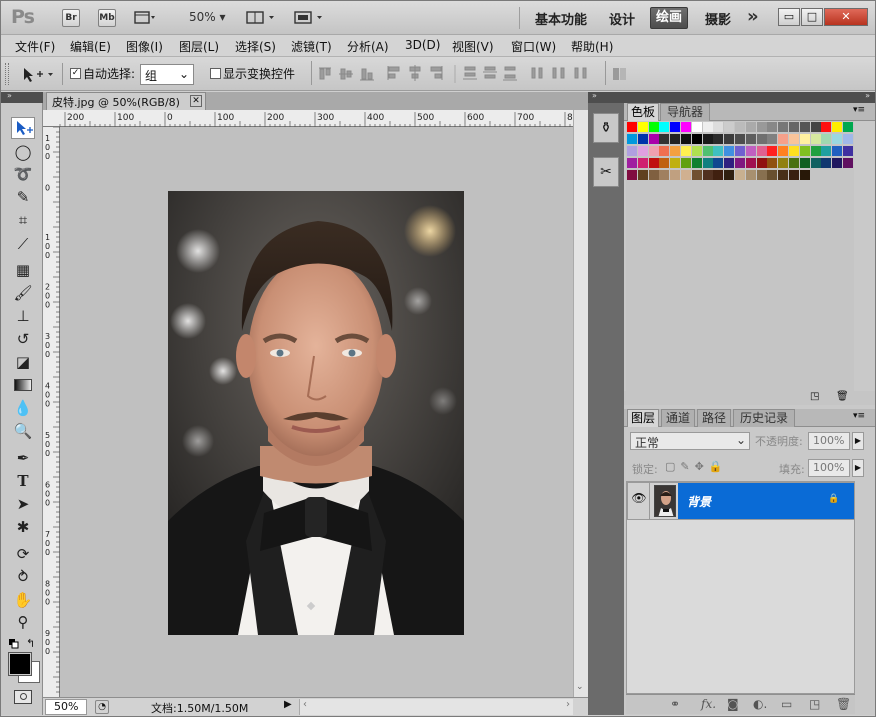 The width and height of the screenshot is (876, 717). I want to click on blend-mode-select: 正常 ⌄, so click(690, 441).